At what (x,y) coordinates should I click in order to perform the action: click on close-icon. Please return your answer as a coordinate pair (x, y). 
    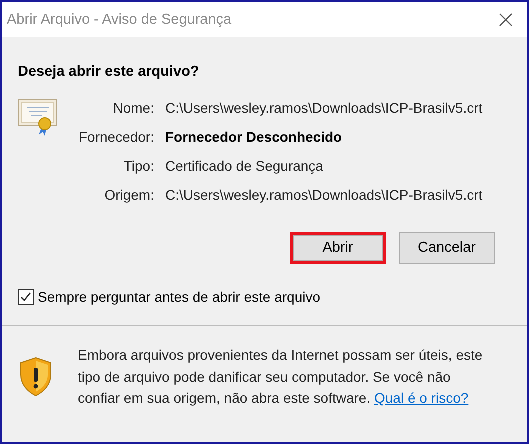
    Looking at the image, I should click on (506, 19).